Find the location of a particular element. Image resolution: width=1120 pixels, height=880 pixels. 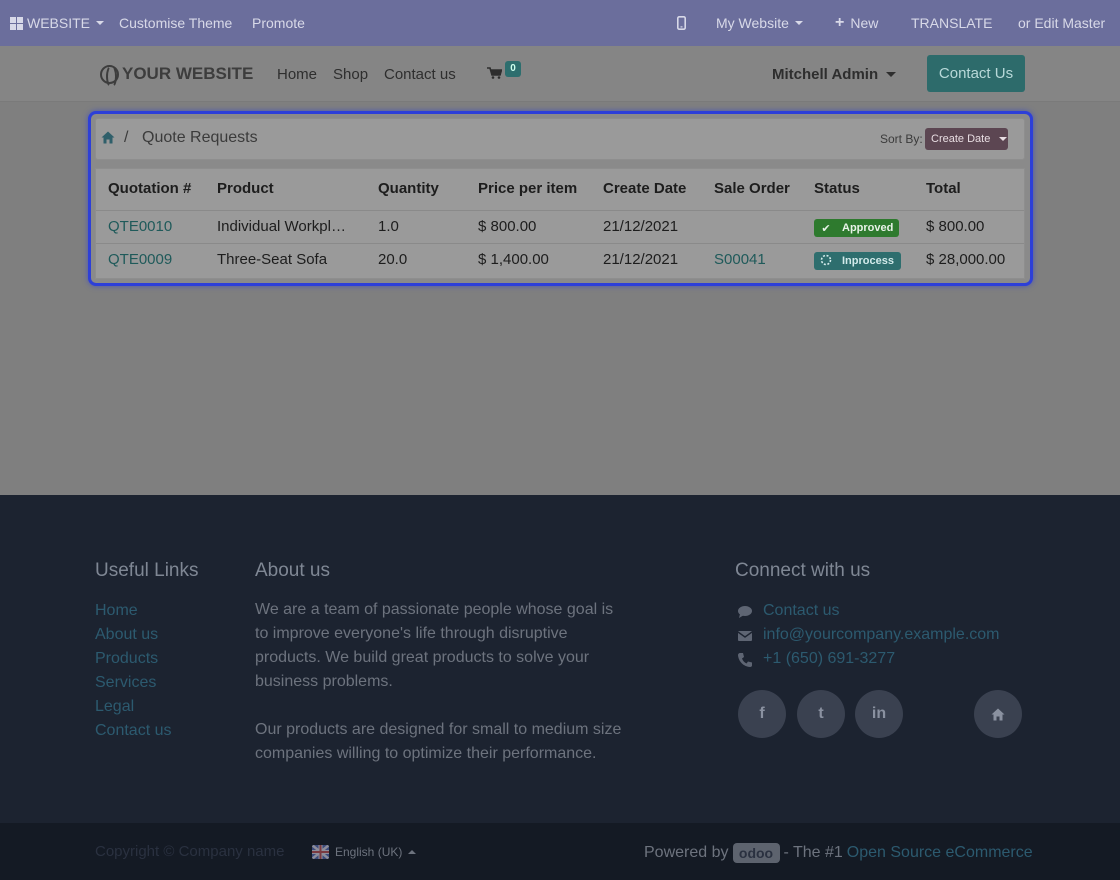

site-logo: YOUR WEBSITE is located at coordinates (177, 76).